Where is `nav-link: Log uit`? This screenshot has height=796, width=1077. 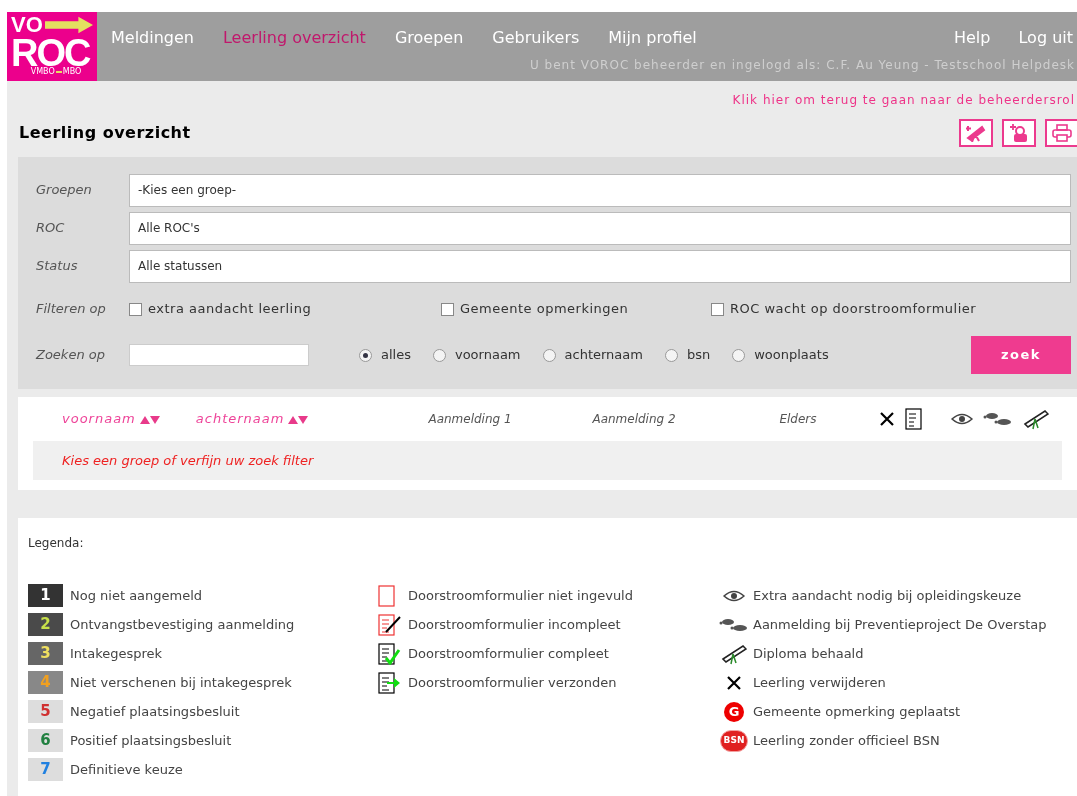 nav-link: Log uit is located at coordinates (1045, 38).